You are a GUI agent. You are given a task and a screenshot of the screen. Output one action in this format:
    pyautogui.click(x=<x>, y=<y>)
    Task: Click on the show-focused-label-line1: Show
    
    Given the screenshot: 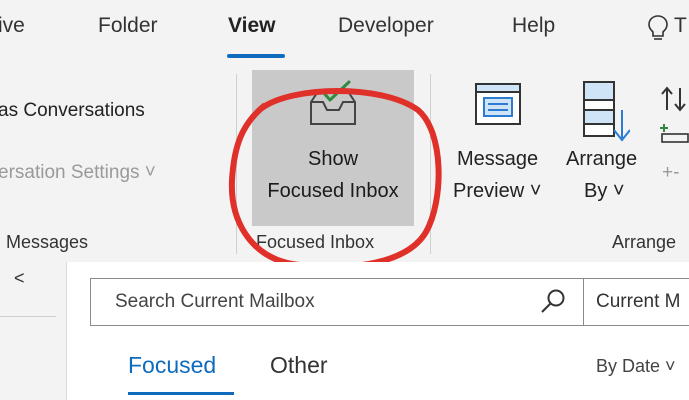 What is the action you would take?
    pyautogui.click(x=333, y=159)
    